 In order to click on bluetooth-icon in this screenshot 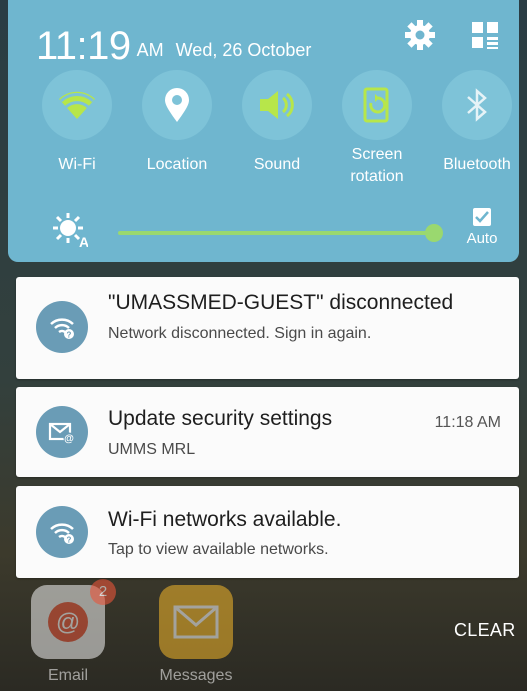, I will do `click(477, 105)`.